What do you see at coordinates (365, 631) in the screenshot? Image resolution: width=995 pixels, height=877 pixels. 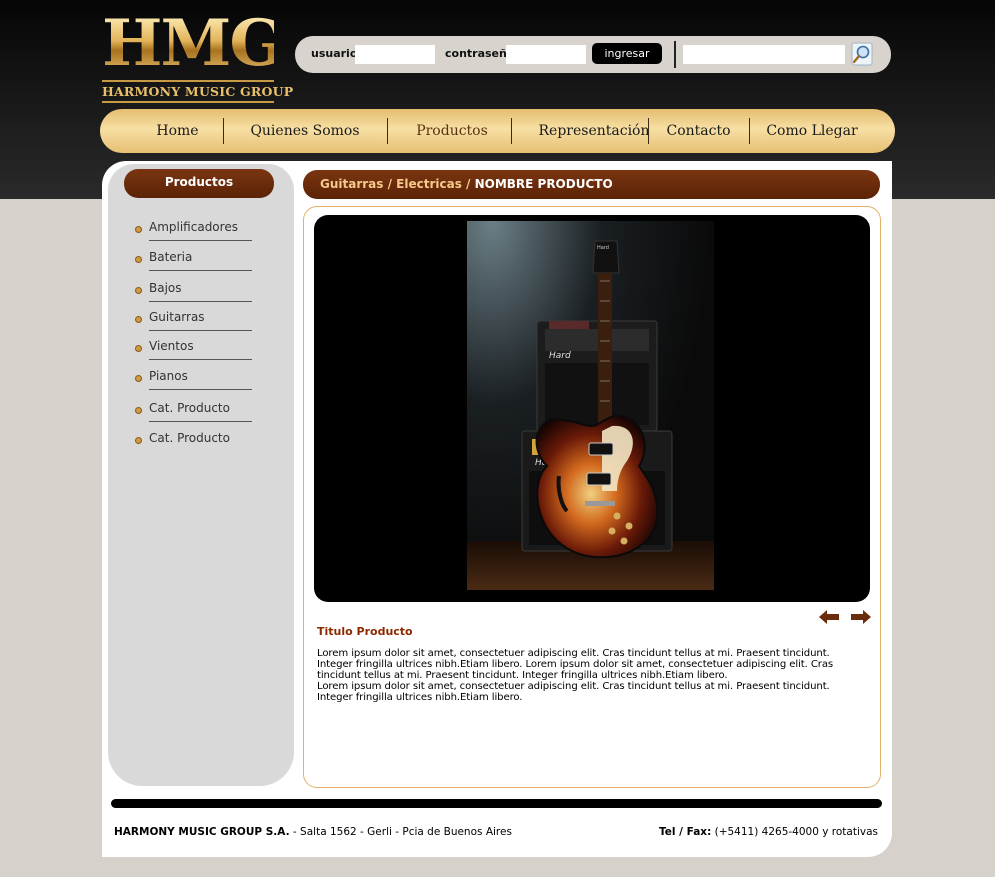 I see `product-title: Titulo Producto` at bounding box center [365, 631].